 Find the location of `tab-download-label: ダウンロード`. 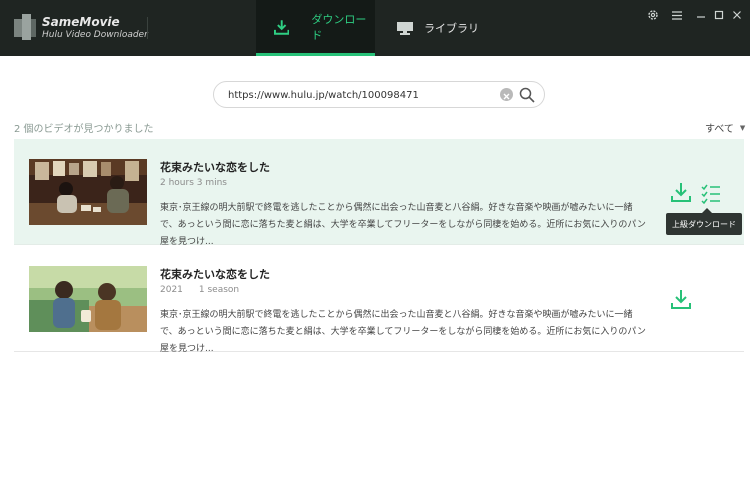

tab-download-label: ダウンロード is located at coordinates (339, 27).